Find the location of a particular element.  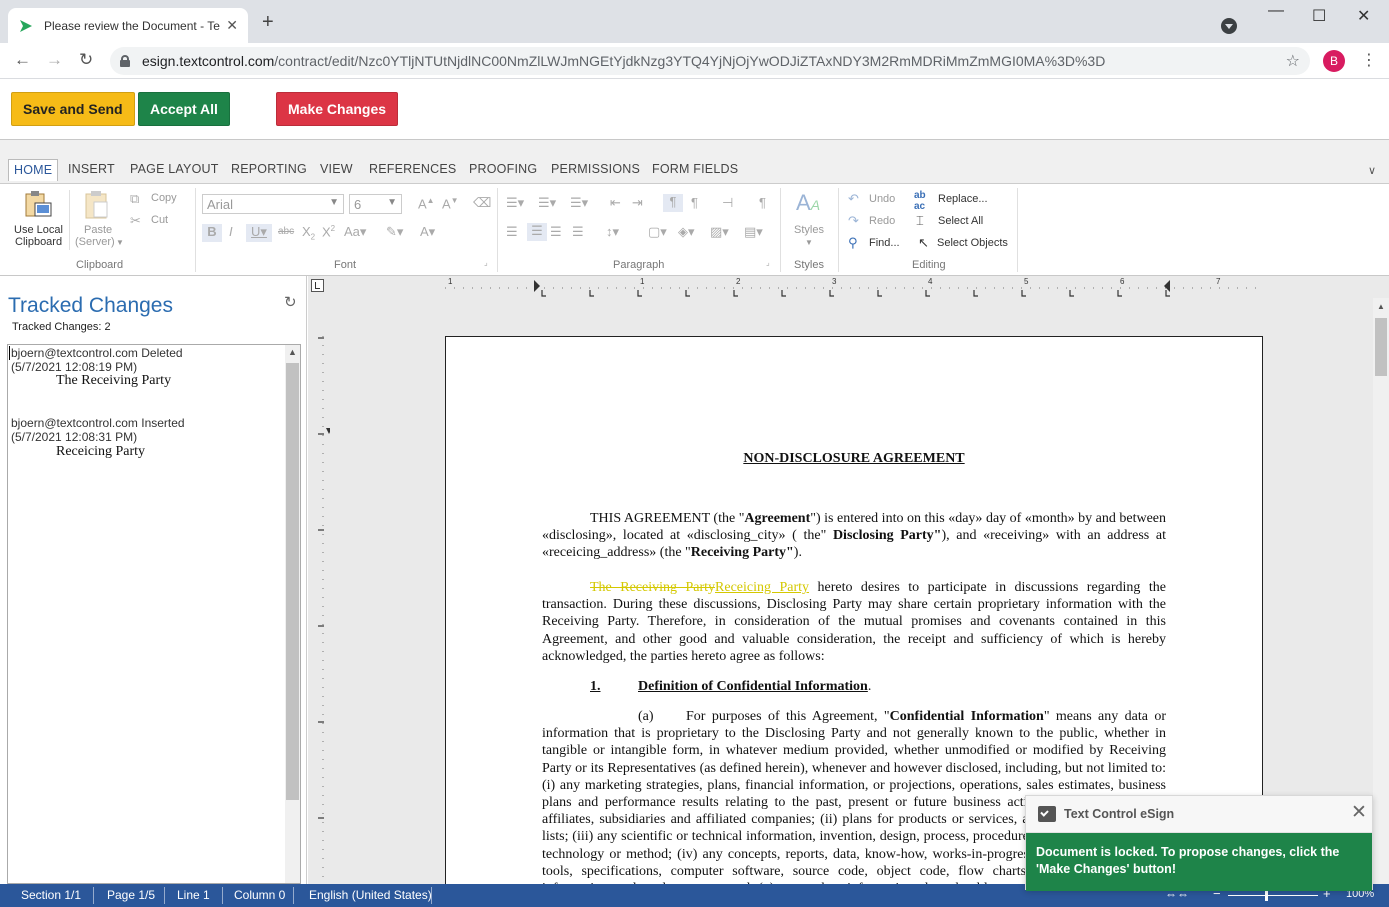

font-dialog-launcher-icon: ⌟ is located at coordinates (486, 262).